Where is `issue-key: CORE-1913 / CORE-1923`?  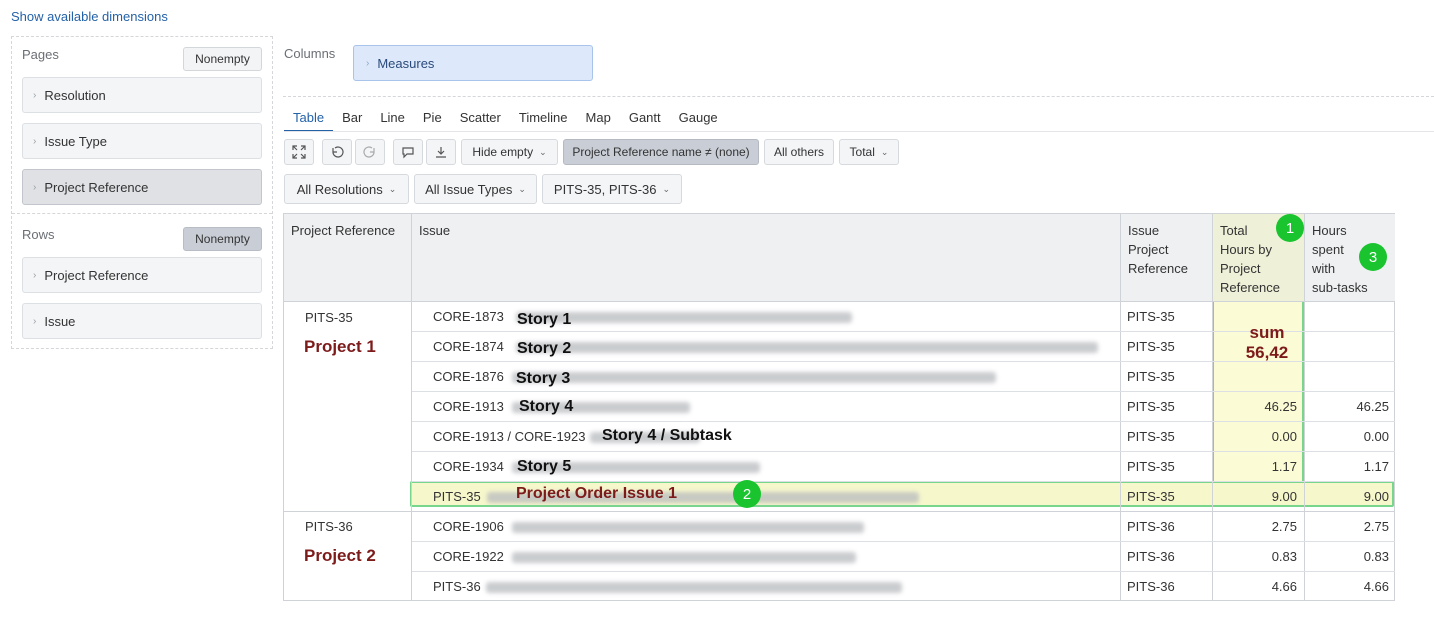
issue-key: CORE-1913 / CORE-1923 is located at coordinates (509, 436).